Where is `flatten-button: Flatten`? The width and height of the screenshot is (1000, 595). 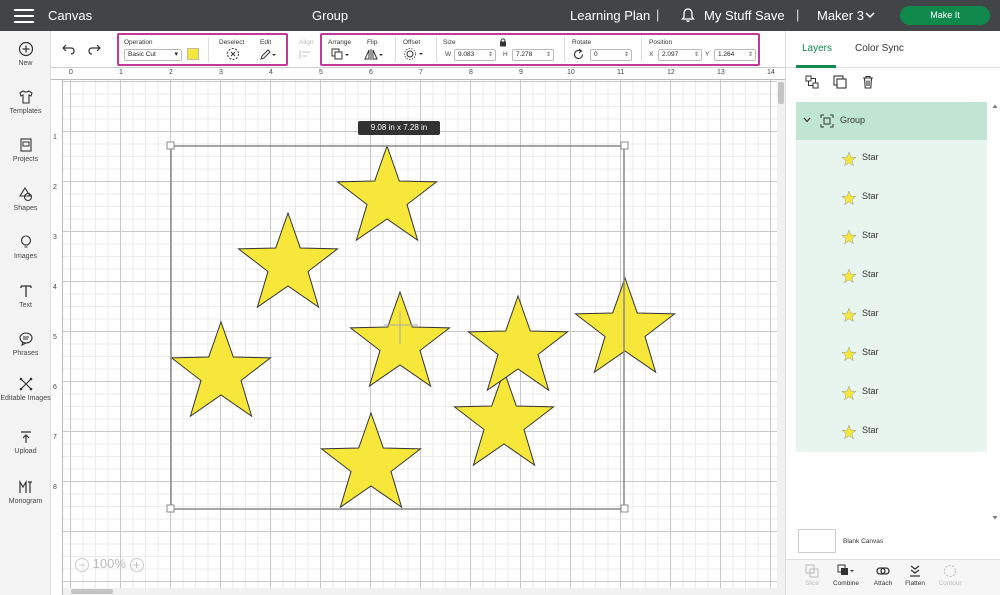 flatten-button: Flatten is located at coordinates (915, 575).